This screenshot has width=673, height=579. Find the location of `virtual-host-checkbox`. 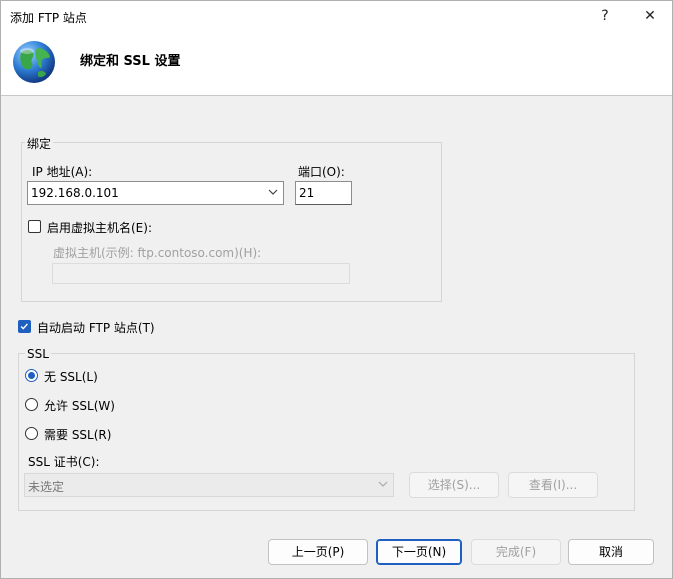

virtual-host-checkbox is located at coordinates (34, 226).